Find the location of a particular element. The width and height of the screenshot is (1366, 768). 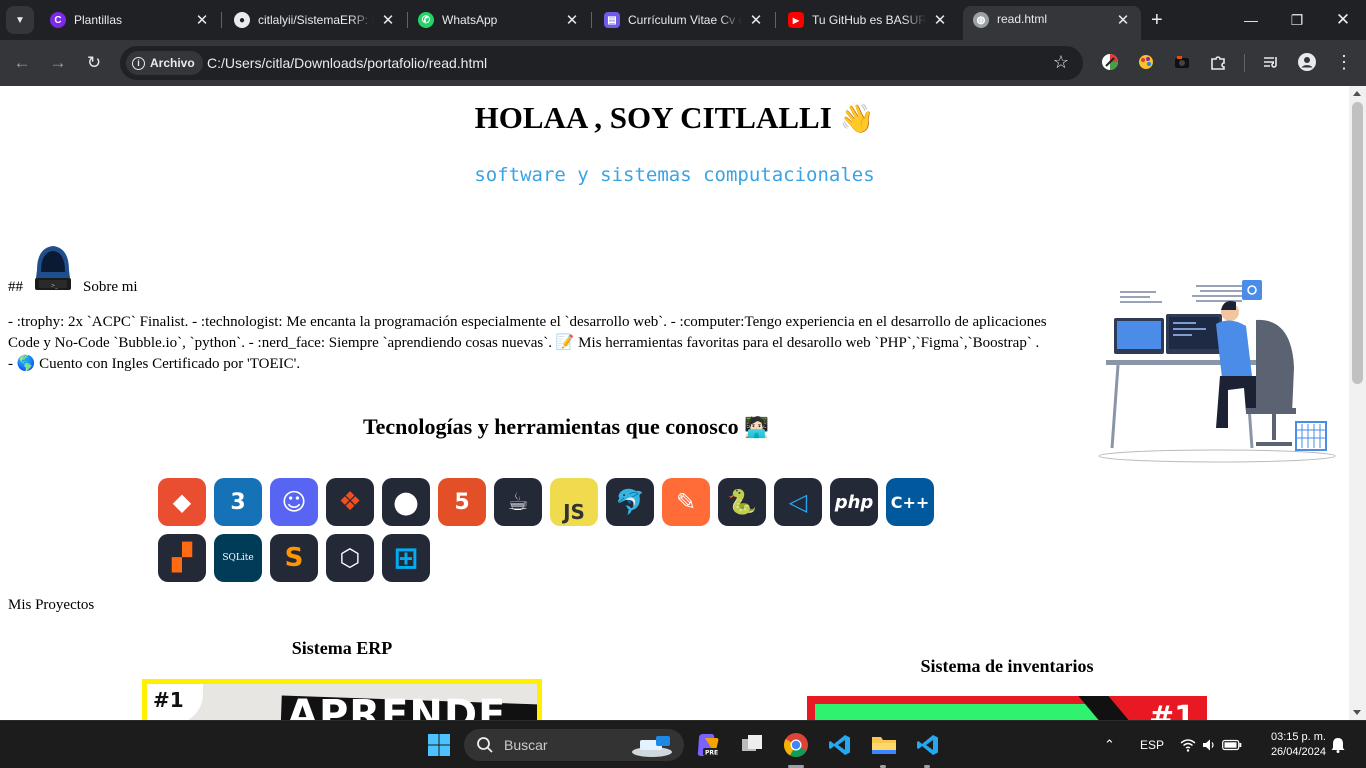

tech-title-text: Tecnologías y herramientas que conosco is located at coordinates (550, 426).